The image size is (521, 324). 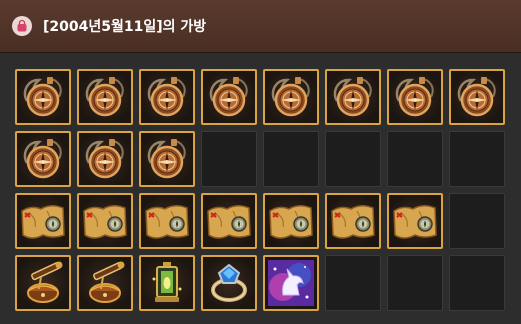 What do you see at coordinates (22, 26) in the screenshot?
I see `bag-icon` at bounding box center [22, 26].